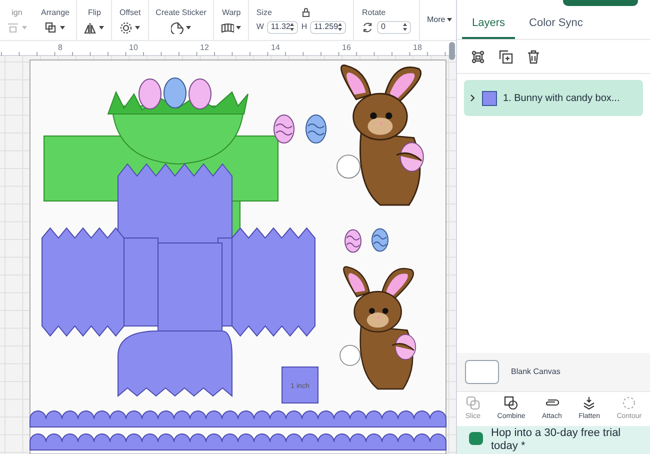 This screenshot has height=454, width=650. I want to click on blank-canvas-label: Blank Canvas, so click(535, 372).